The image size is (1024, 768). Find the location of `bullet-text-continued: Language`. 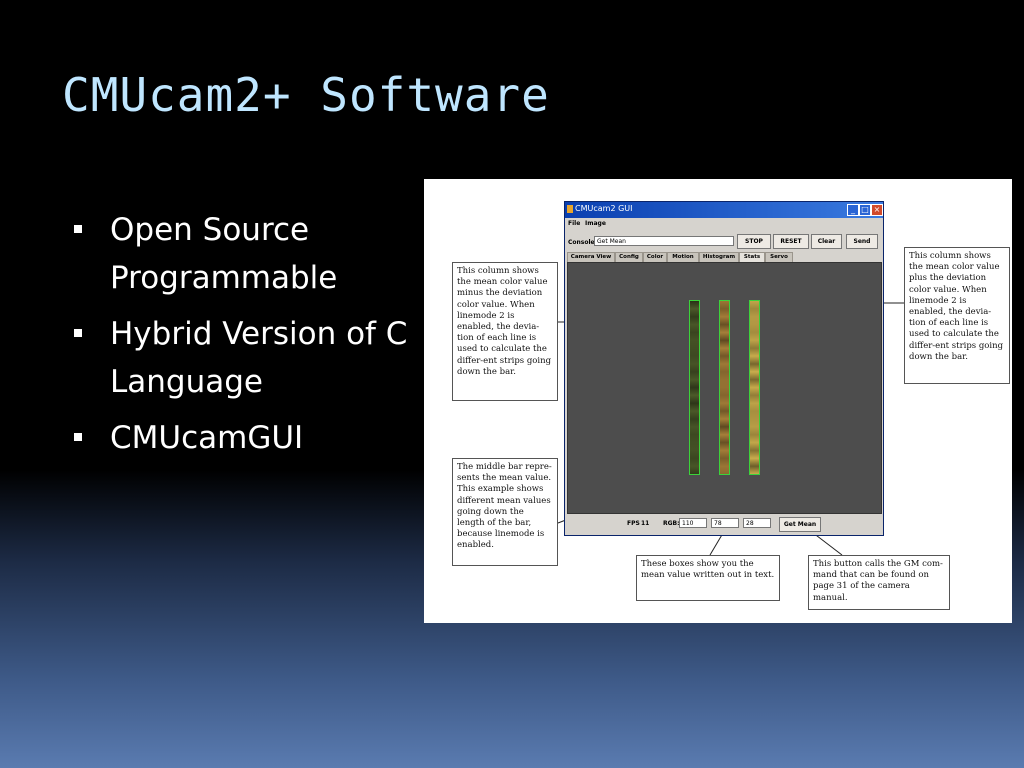

bullet-text-continued: Language is located at coordinates (186, 382).